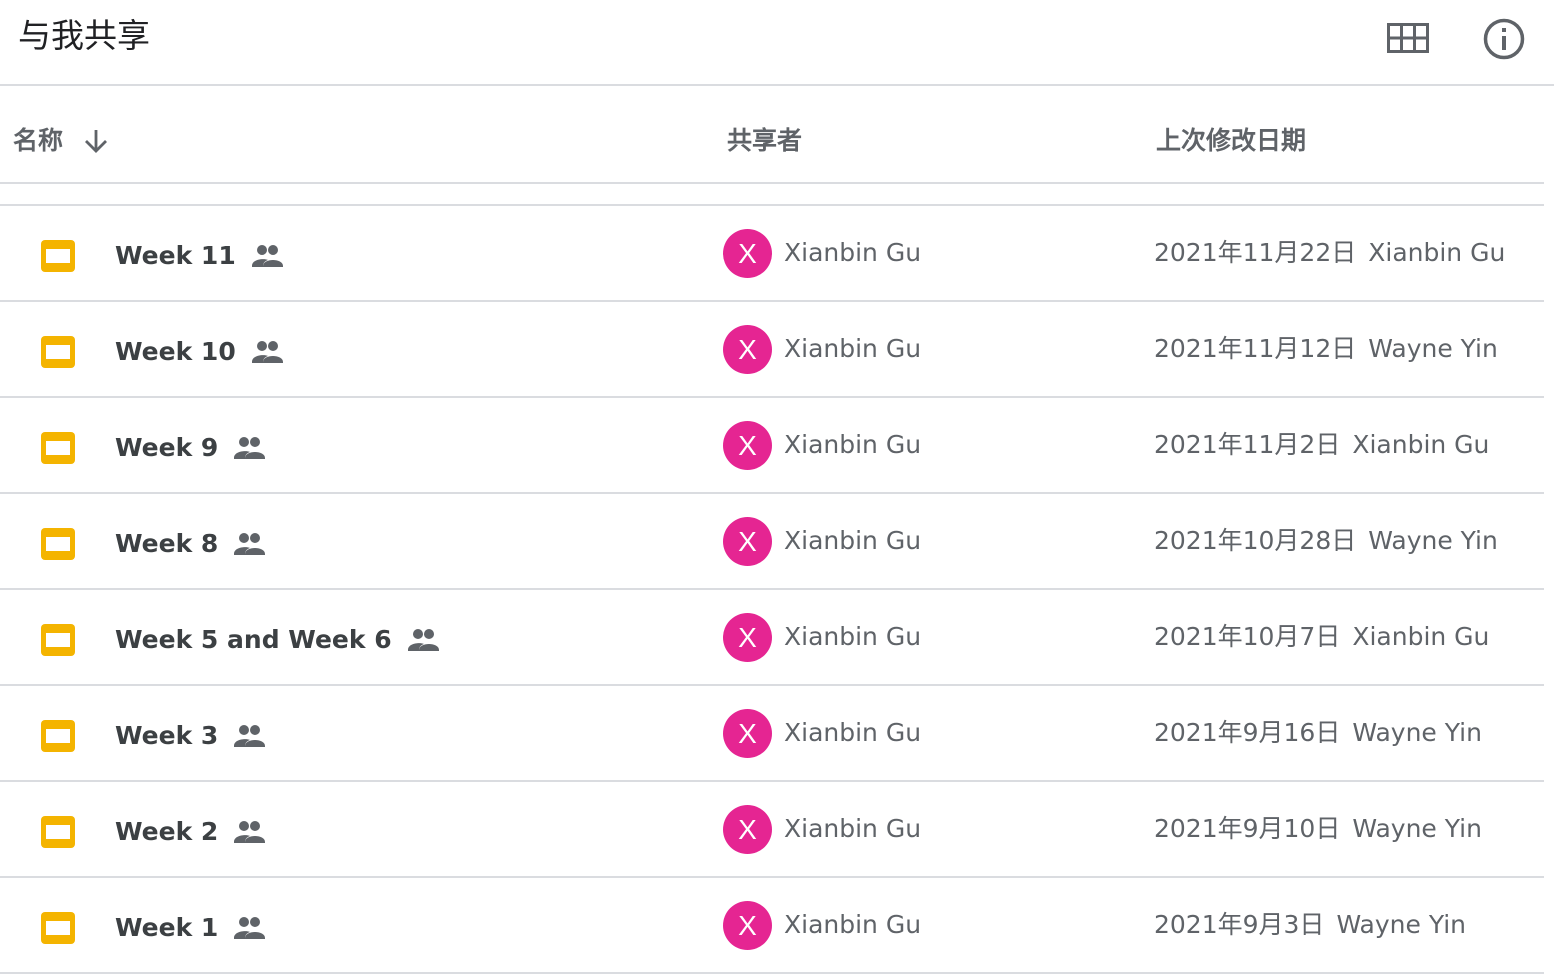 The height and width of the screenshot is (974, 1554). What do you see at coordinates (1247, 732) in the screenshot?
I see `modified-date: 2021年9月16日` at bounding box center [1247, 732].